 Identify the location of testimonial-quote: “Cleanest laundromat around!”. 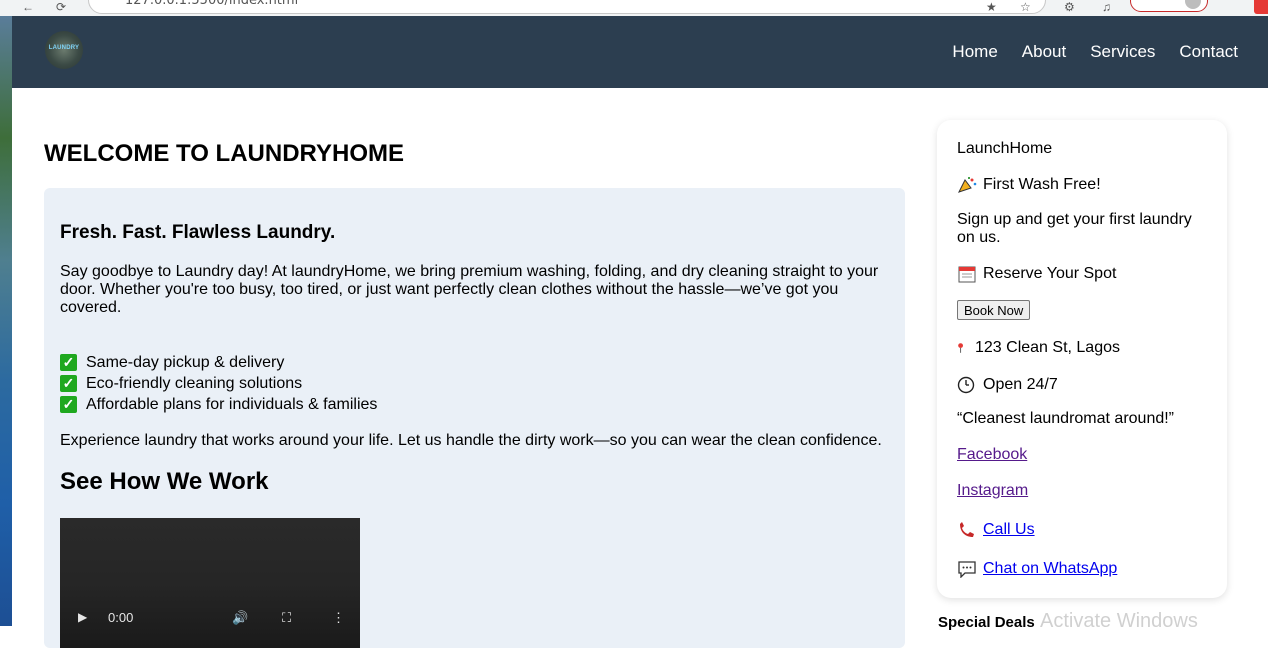
(1066, 418).